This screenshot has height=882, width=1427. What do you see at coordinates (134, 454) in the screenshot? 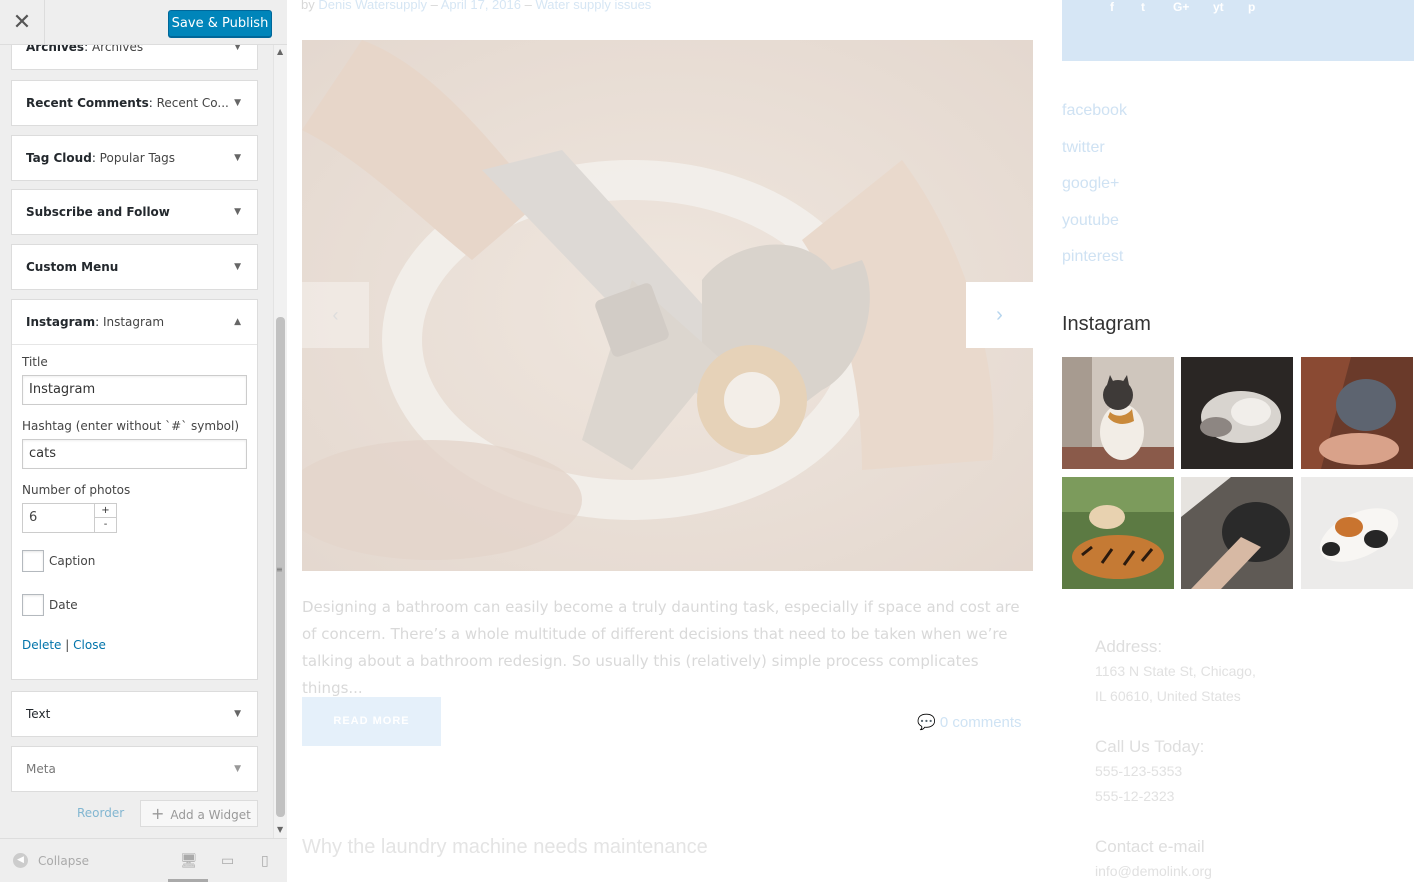
I see `hashtag-input: cats` at bounding box center [134, 454].